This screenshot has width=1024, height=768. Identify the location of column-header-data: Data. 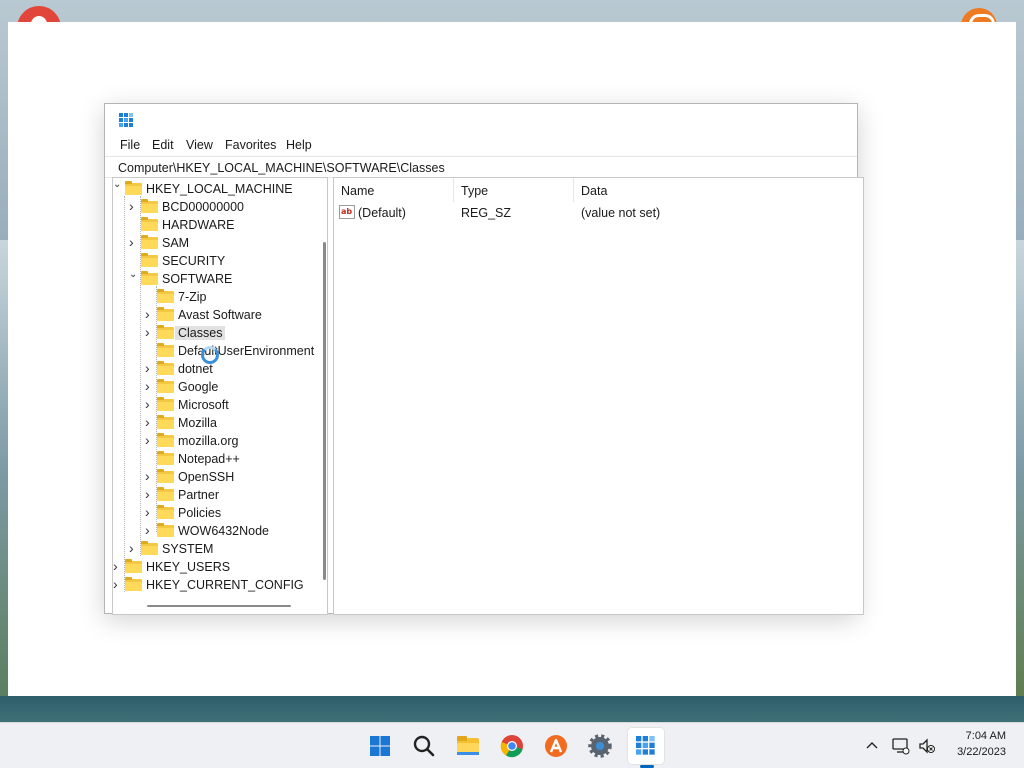
(717, 190).